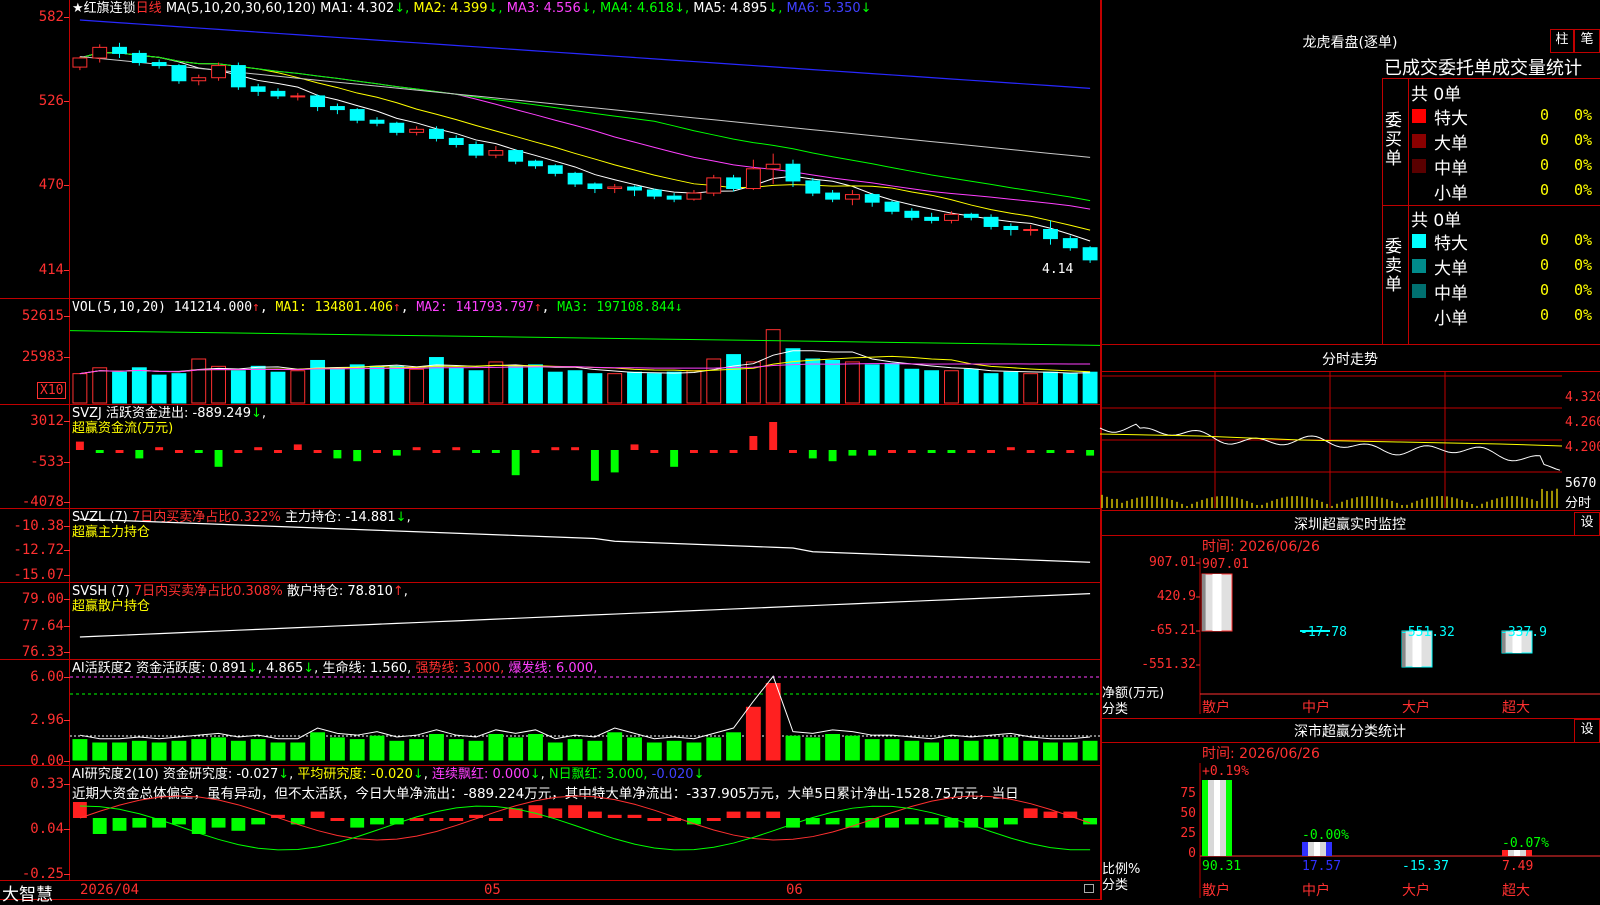 This screenshot has height=905, width=1600. Describe the element at coordinates (585, 545) in the screenshot. I see `main-force-chart` at that location.